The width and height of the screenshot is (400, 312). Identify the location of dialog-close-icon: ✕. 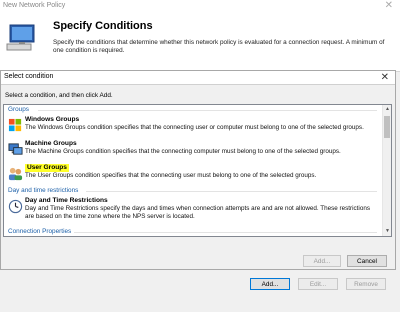
(385, 78).